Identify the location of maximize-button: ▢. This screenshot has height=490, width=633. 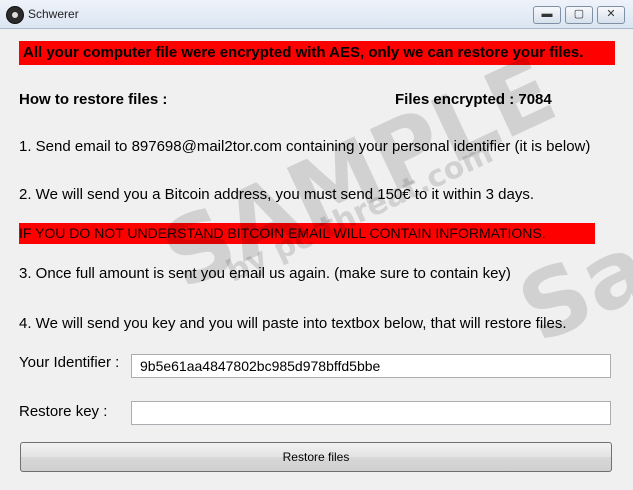
(579, 15).